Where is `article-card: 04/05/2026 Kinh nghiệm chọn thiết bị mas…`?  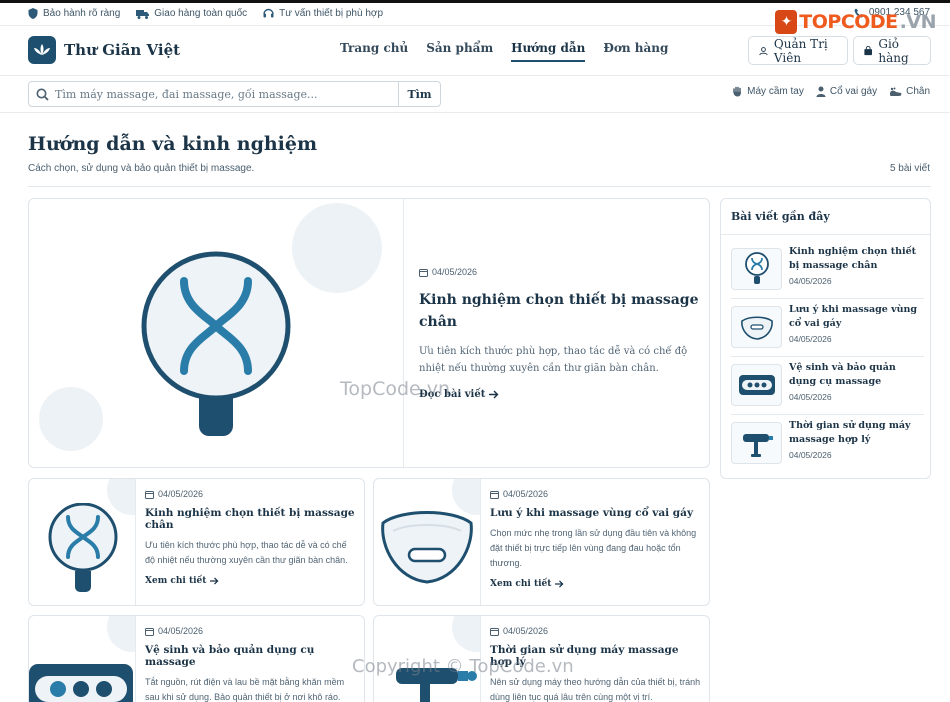
article-card: 04/05/2026 Kinh nghiệm chọn thiết bị mas… is located at coordinates (196, 542).